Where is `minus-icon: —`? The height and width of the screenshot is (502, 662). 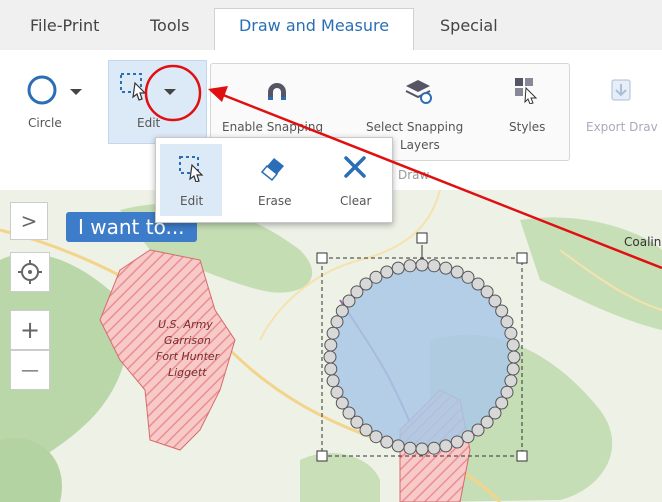 minus-icon: — is located at coordinates (30, 370).